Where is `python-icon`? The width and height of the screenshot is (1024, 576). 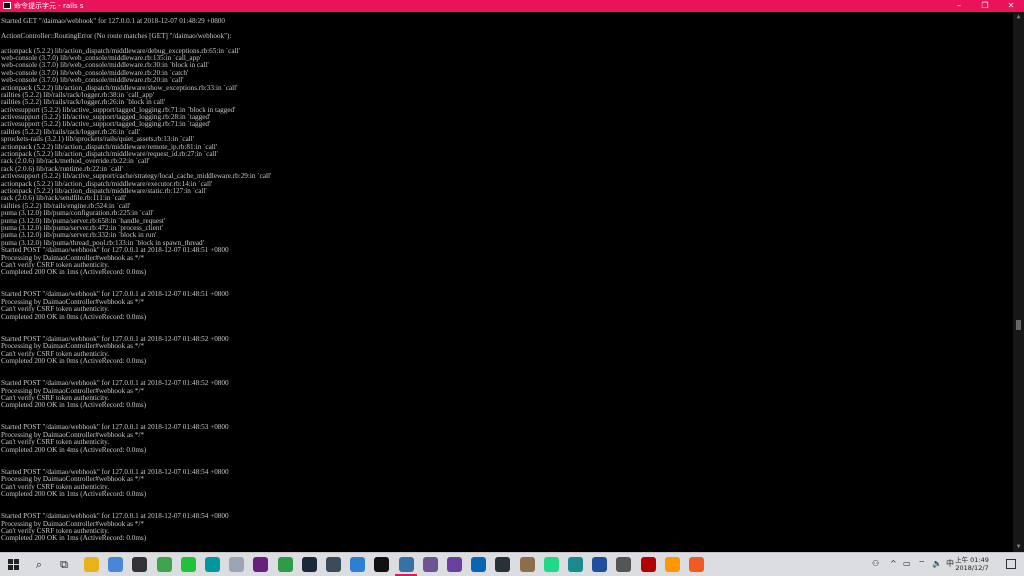
python-icon is located at coordinates (406, 564).